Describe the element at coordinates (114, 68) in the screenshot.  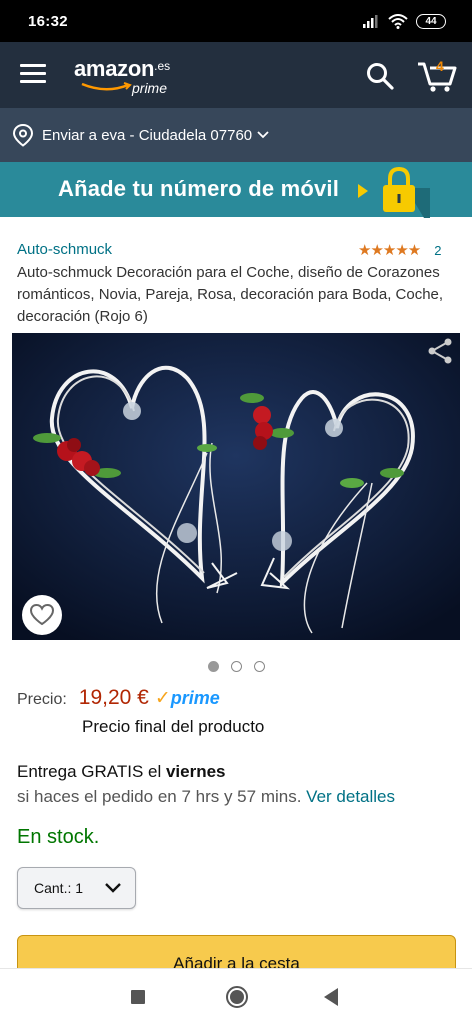
I see `logo-word: amazon` at that location.